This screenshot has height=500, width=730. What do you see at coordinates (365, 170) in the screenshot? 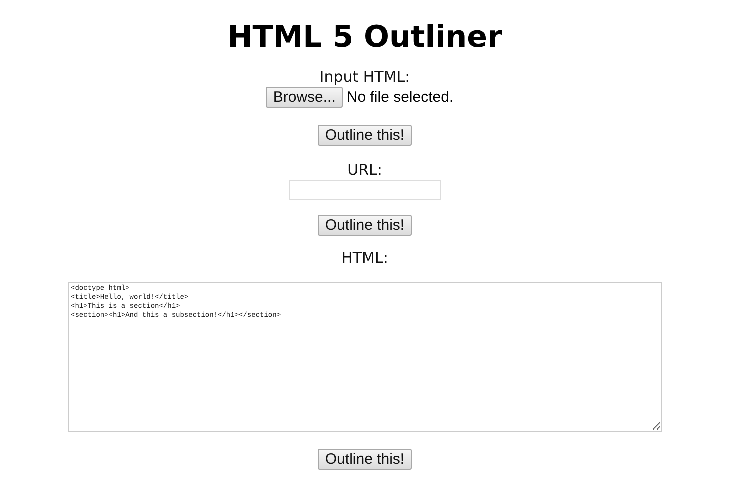
I see `url-label: URL:` at bounding box center [365, 170].